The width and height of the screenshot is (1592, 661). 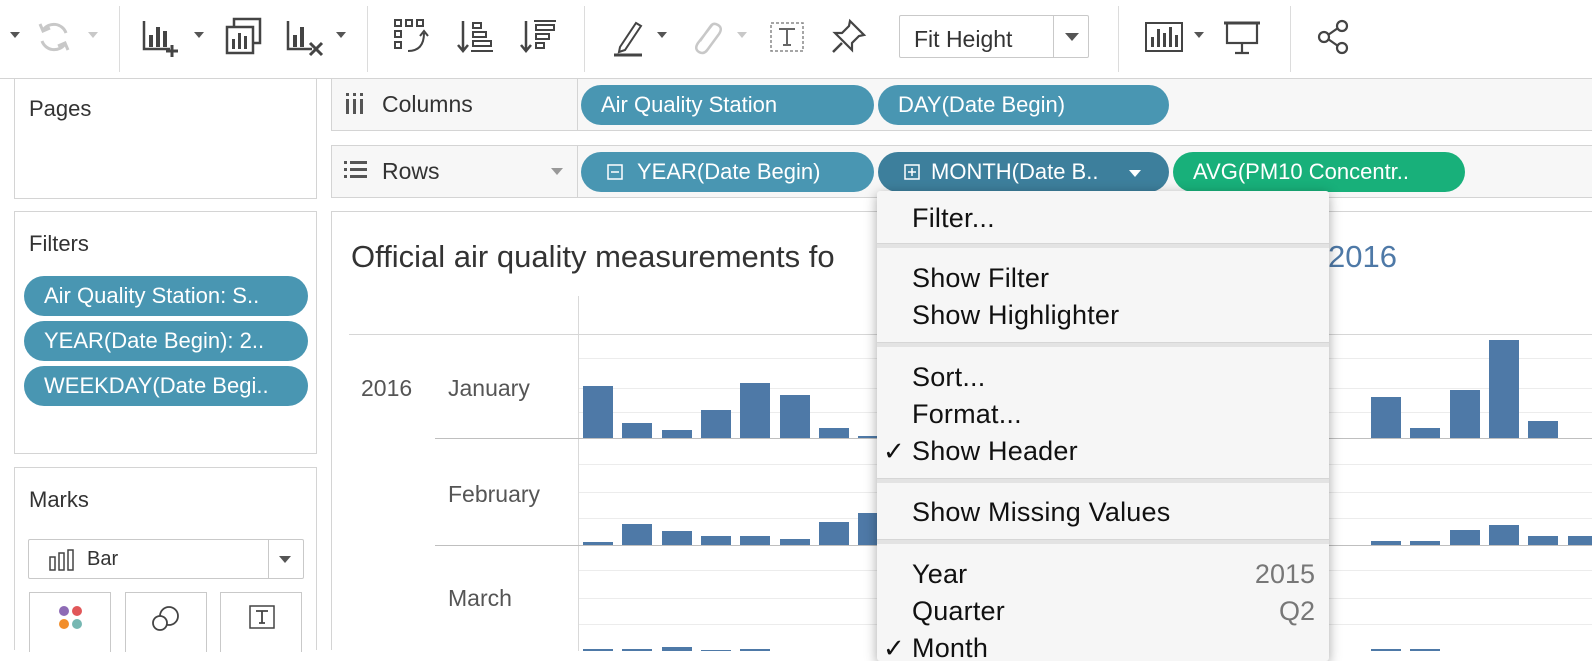 What do you see at coordinates (1015, 171) in the screenshot?
I see `rows-pill-month-label: MONTH(Date B..` at bounding box center [1015, 171].